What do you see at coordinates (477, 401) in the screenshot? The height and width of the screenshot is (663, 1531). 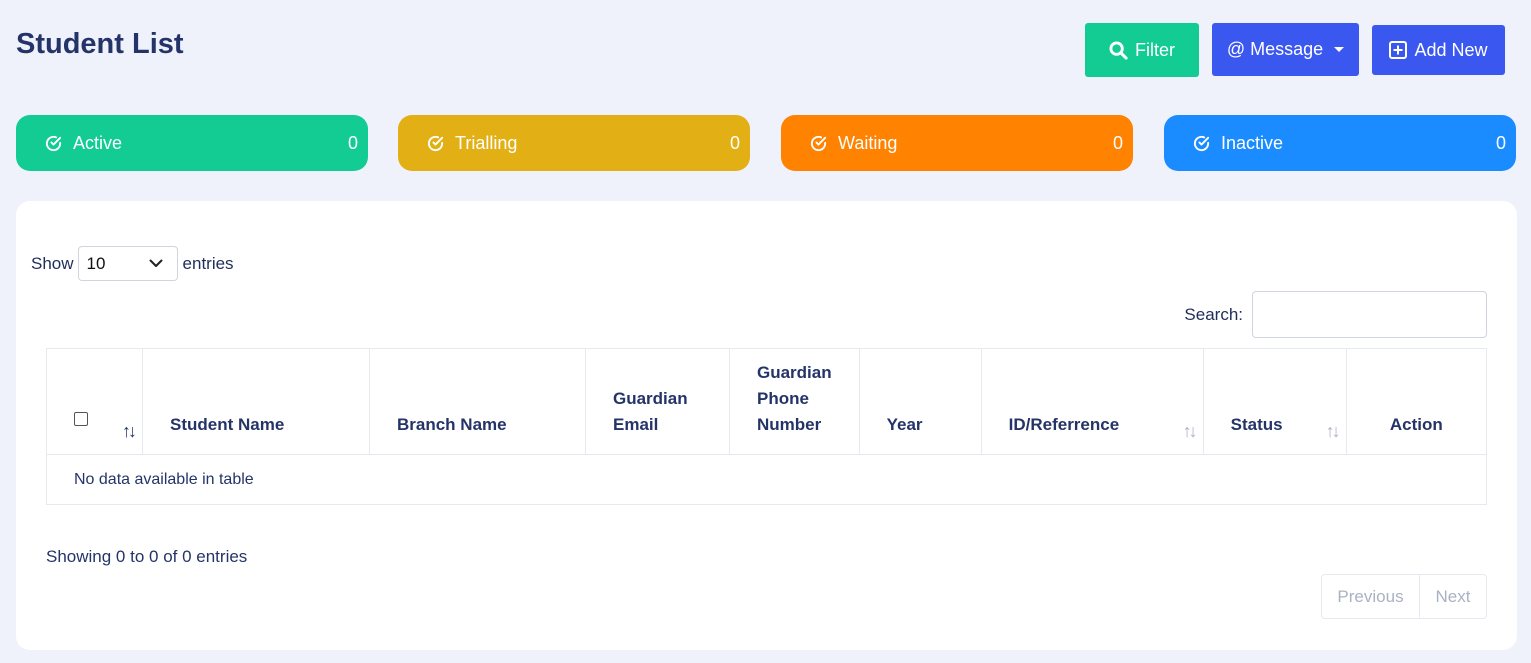 I see `column-branch-name: Branch Name` at bounding box center [477, 401].